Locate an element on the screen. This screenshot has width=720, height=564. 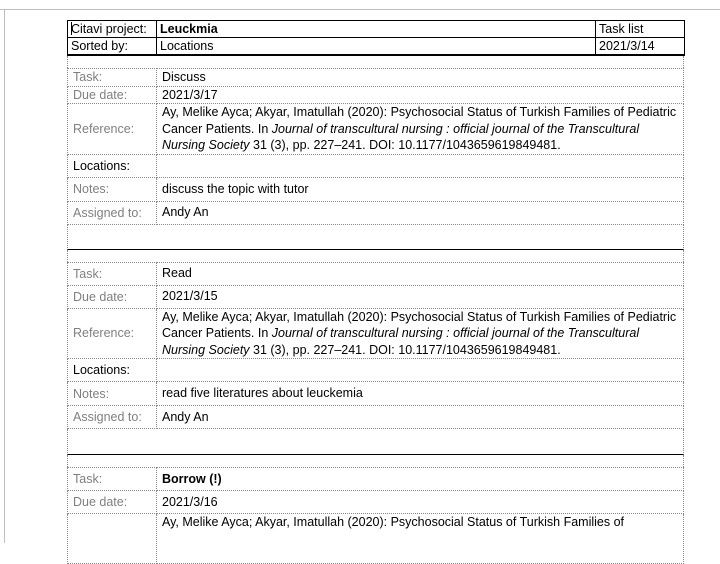
task-name: Borrow (!) is located at coordinates (420, 479).